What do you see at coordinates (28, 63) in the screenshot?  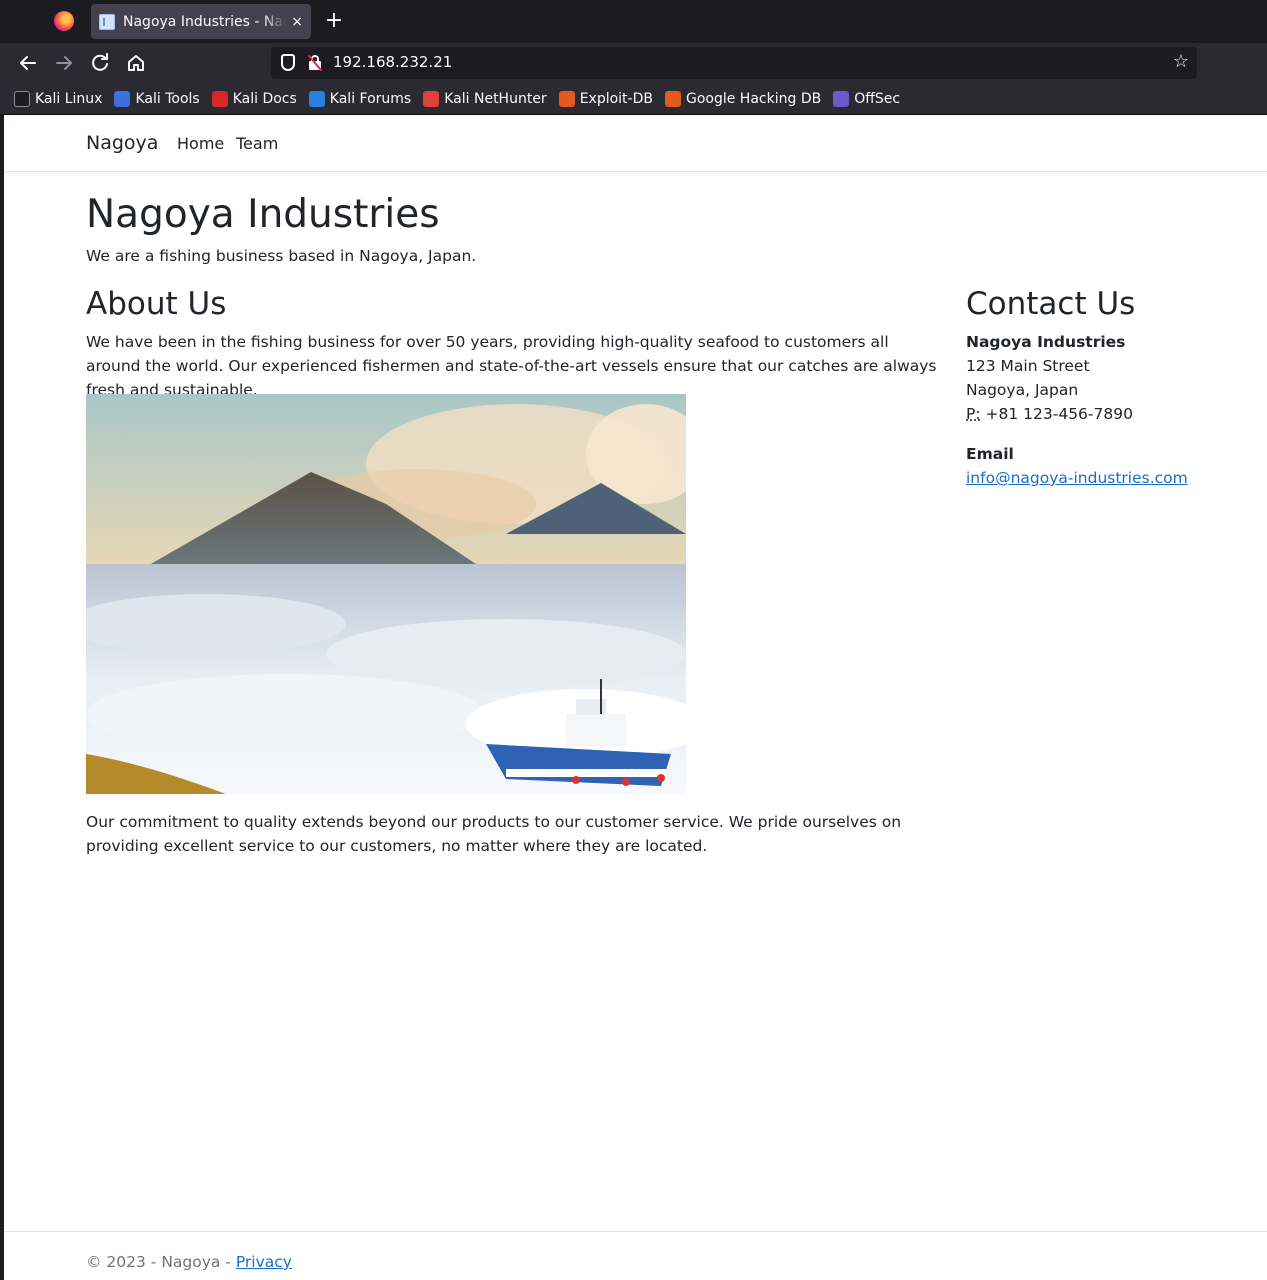 I see `back-icon` at bounding box center [28, 63].